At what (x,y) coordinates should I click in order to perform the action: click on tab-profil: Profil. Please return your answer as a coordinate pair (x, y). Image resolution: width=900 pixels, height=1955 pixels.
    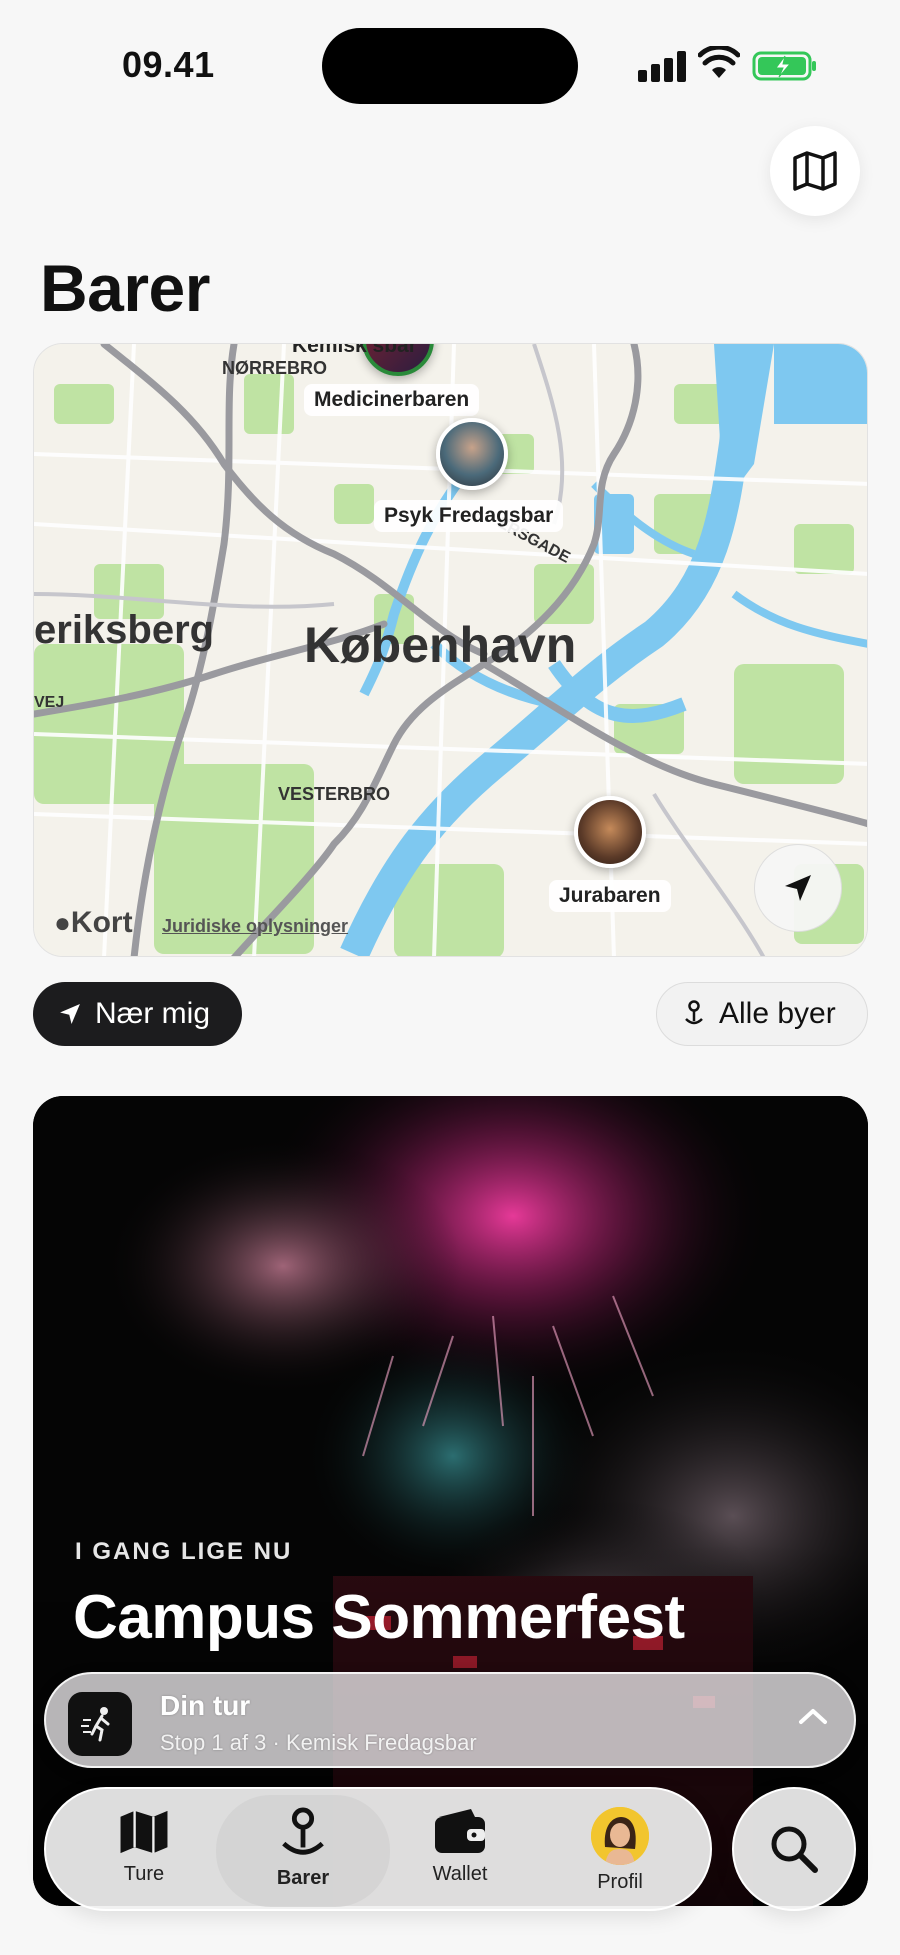
    Looking at the image, I should click on (620, 1851).